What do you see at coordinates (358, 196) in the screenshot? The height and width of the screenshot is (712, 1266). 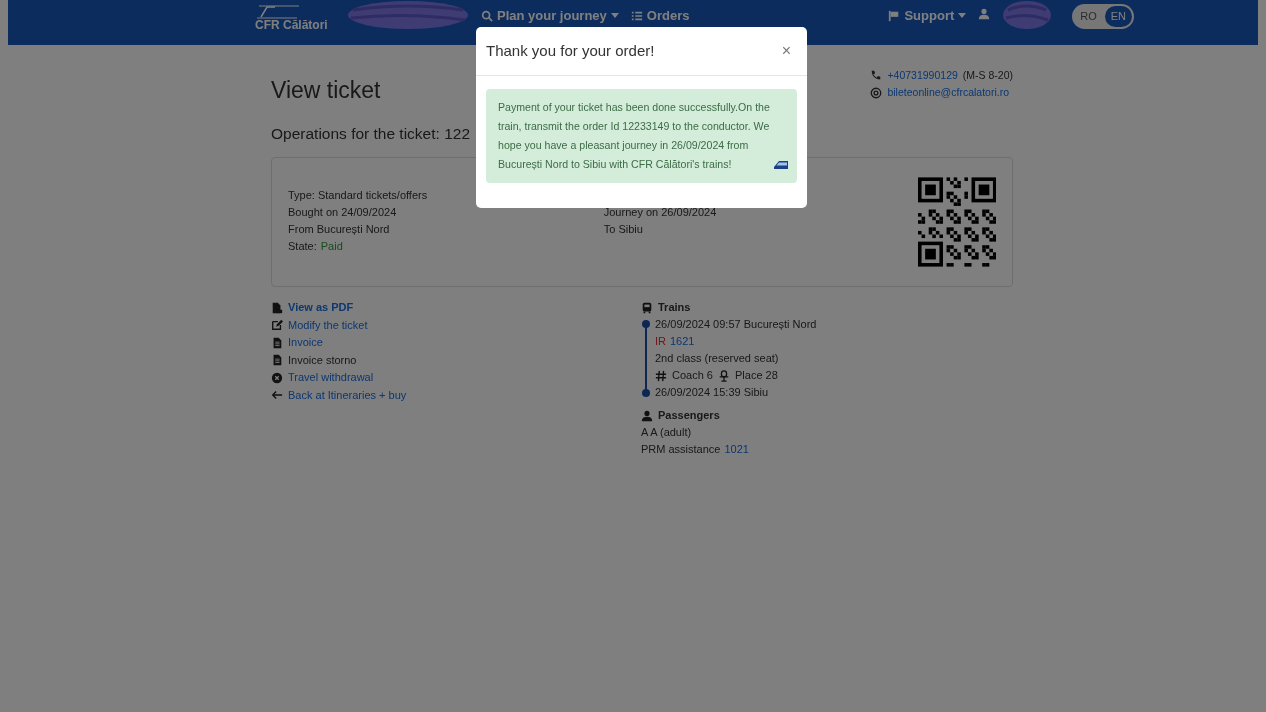 I see `ticket-detail: Type: Standard tickets/offers` at bounding box center [358, 196].